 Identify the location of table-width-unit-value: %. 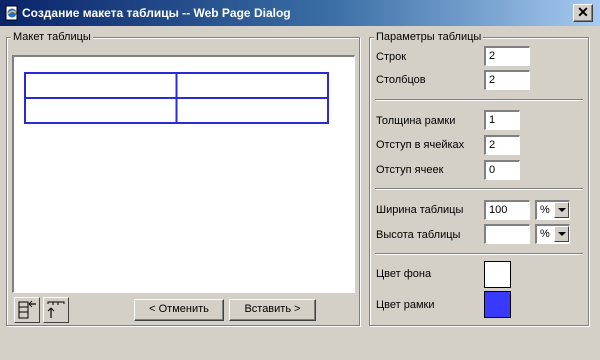
(545, 210).